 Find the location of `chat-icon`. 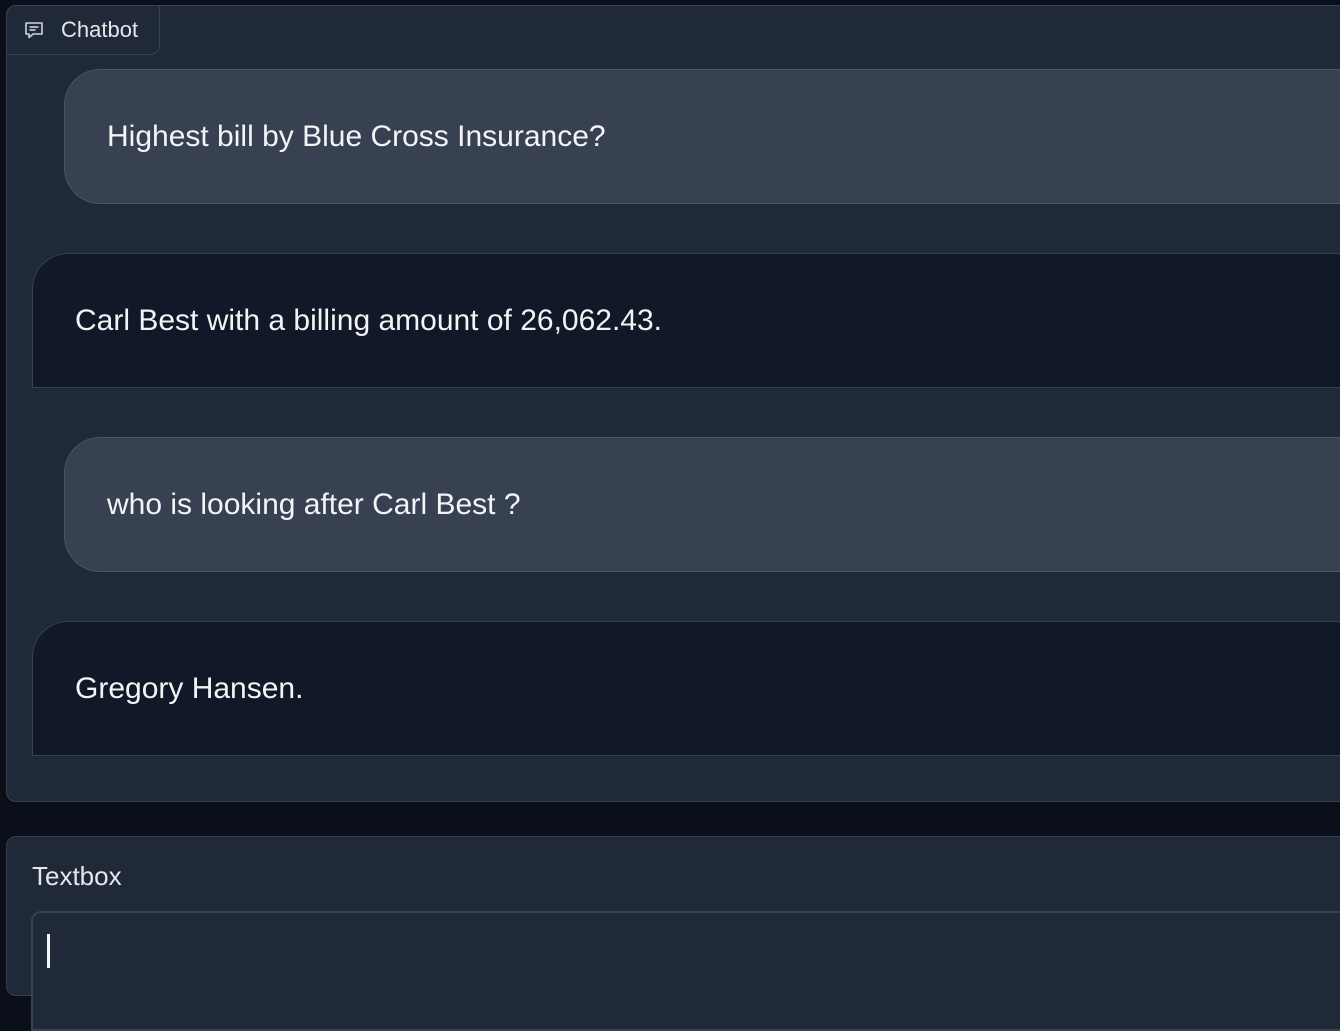

chat-icon is located at coordinates (34, 30).